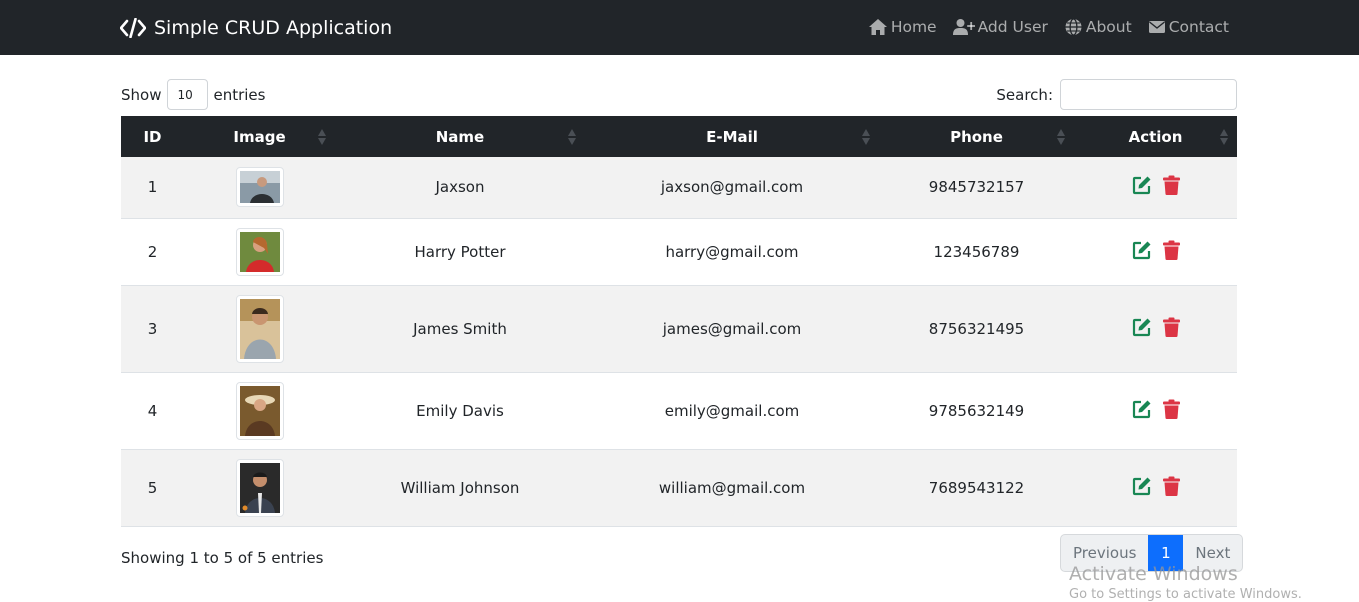 The height and width of the screenshot is (602, 1359). I want to click on entries-select: 10, so click(188, 94).